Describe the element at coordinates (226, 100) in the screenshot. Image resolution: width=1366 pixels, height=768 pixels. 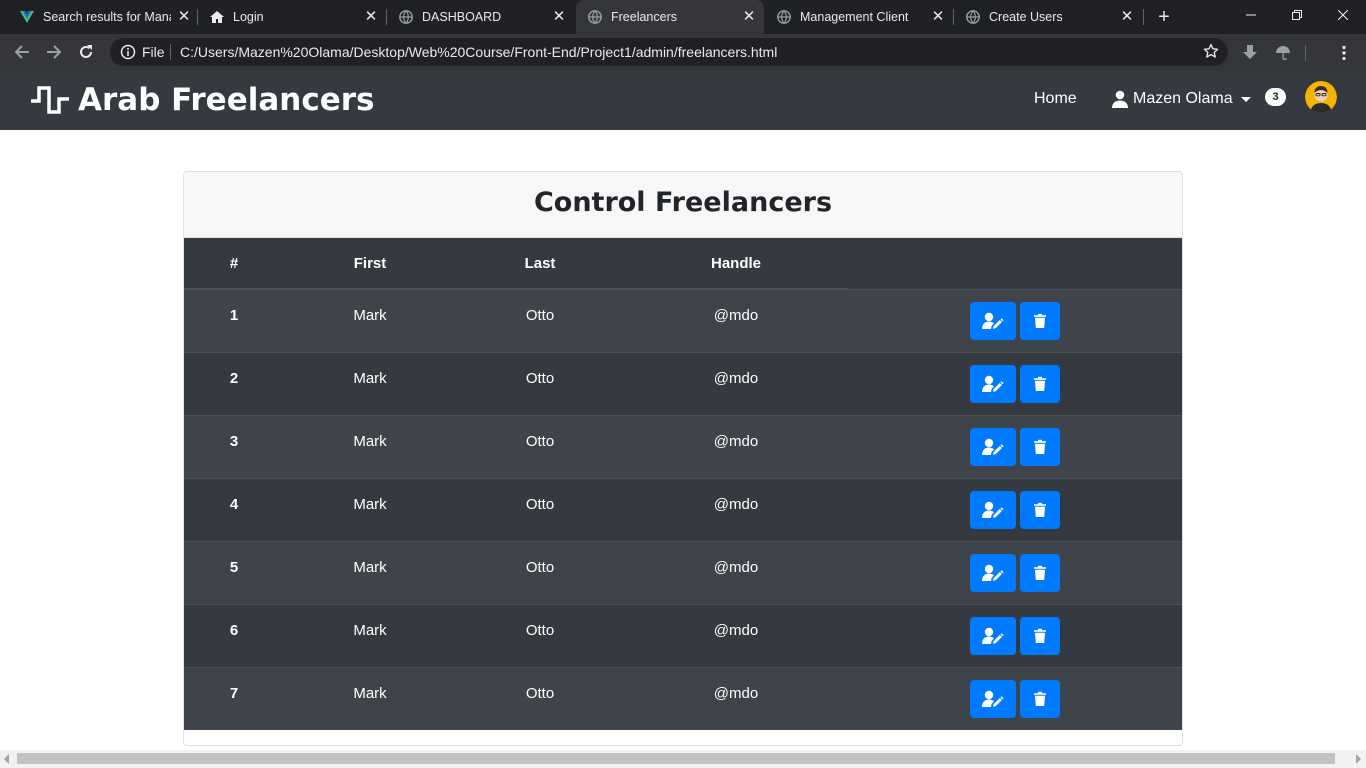
I see `brand-name: Arab Freelancers` at that location.